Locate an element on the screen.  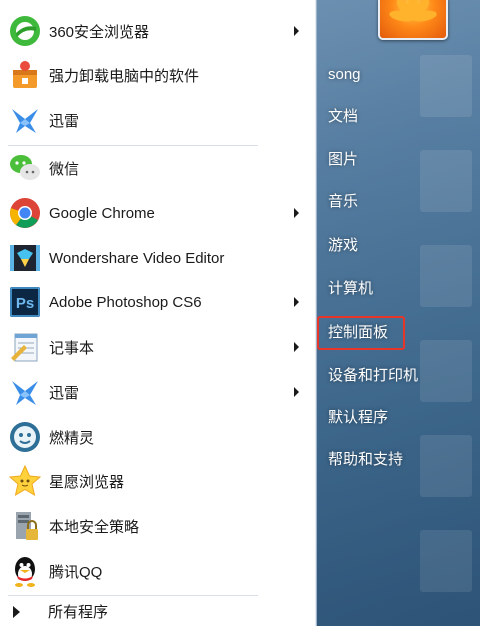
expand-triangle-icon is located at coordinates (16, 611).